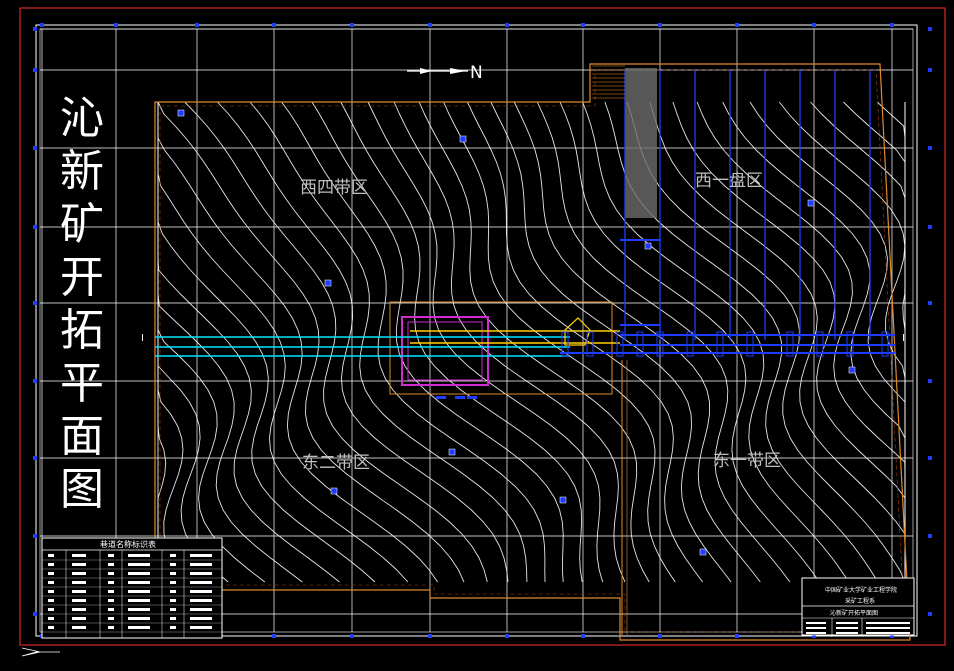  What do you see at coordinates (142, 338) in the screenshot?
I see `section-marker-left: I` at bounding box center [142, 338].